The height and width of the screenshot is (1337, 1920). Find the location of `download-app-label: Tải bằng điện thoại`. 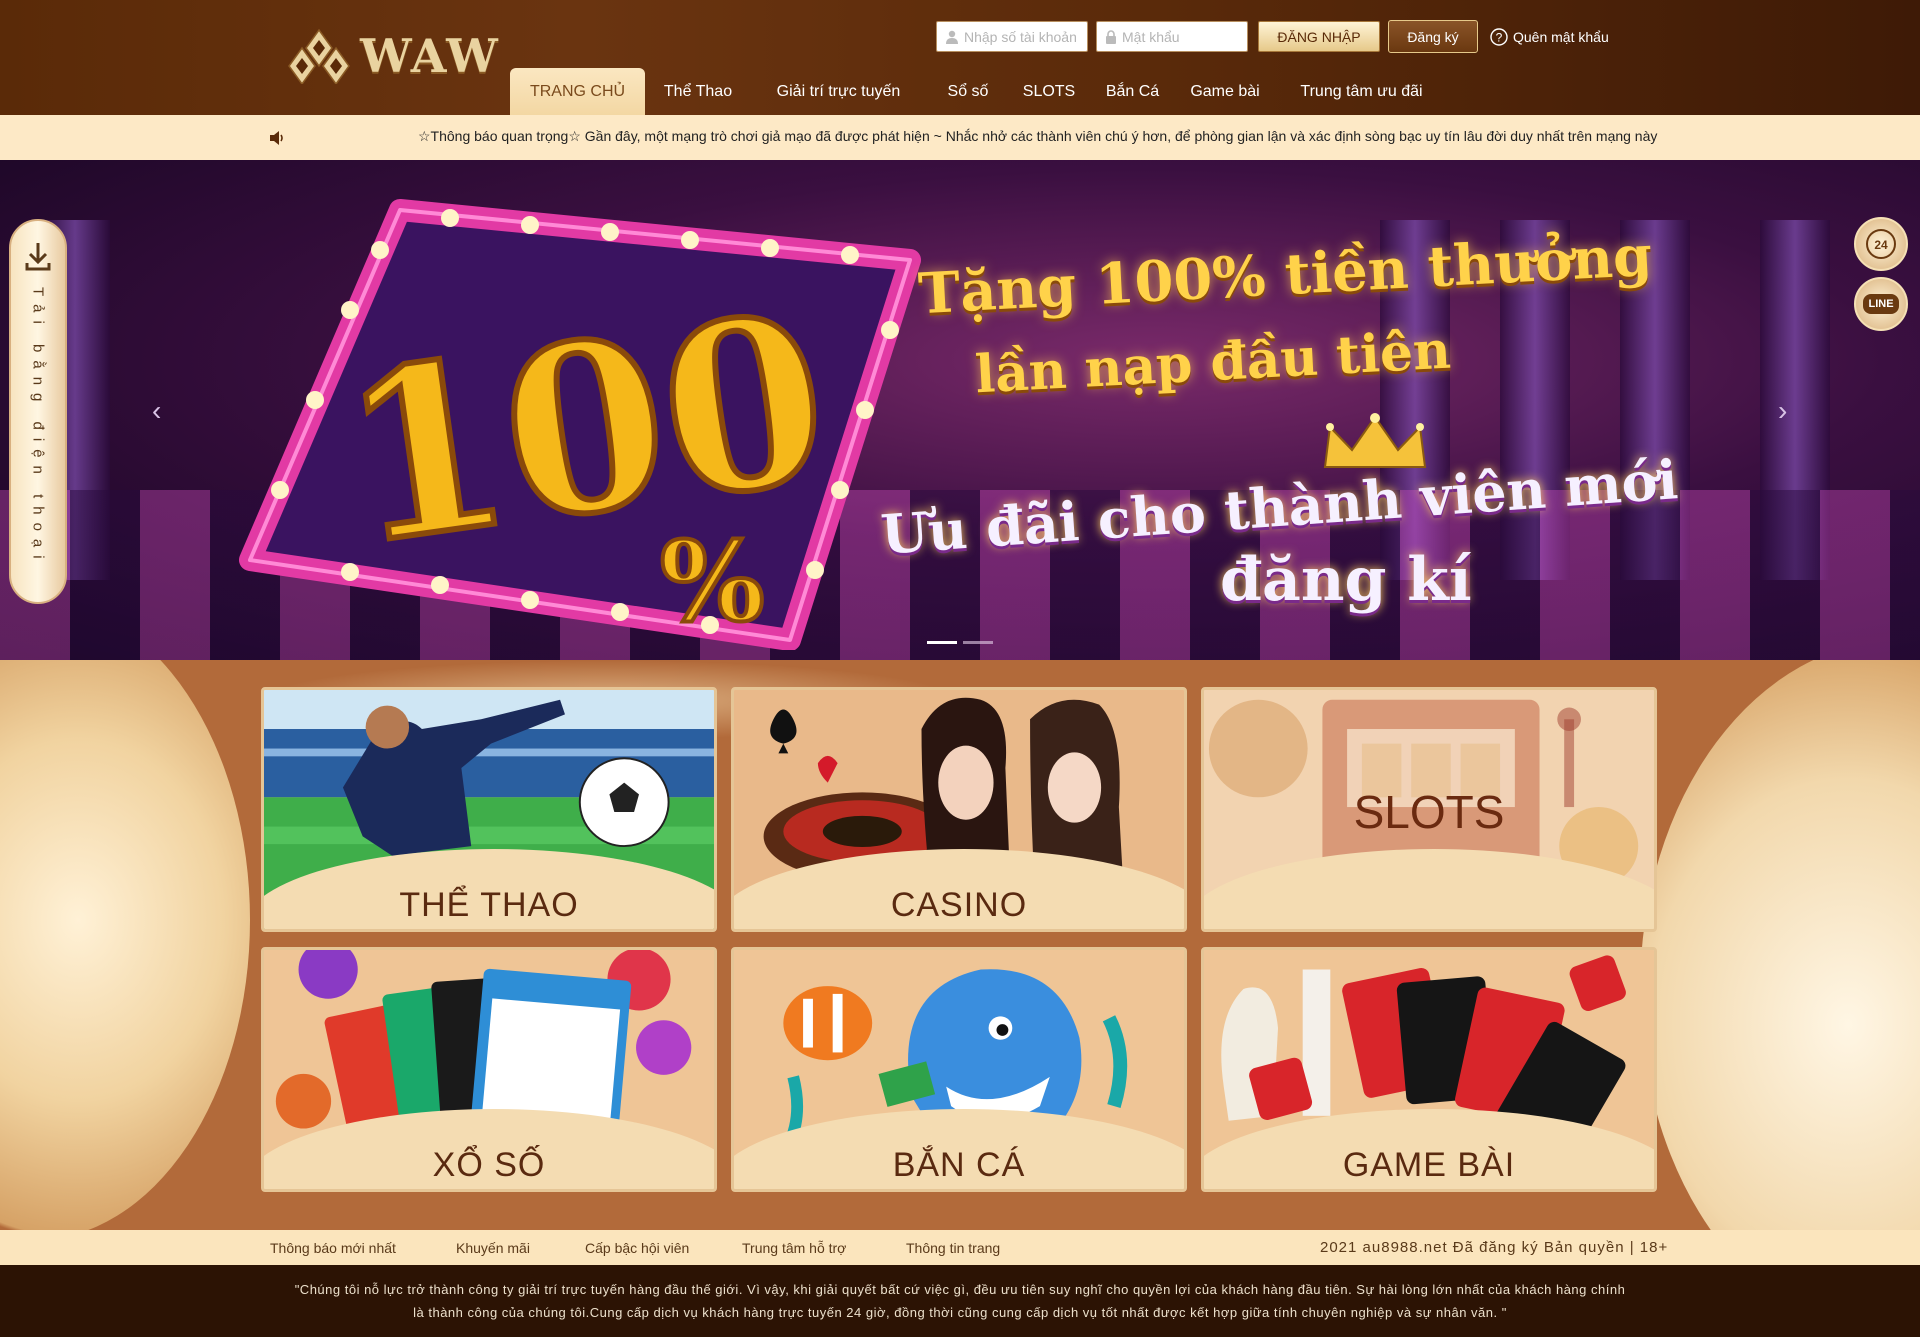

download-app-label: Tải bằng điện thoại is located at coordinates (38, 427).